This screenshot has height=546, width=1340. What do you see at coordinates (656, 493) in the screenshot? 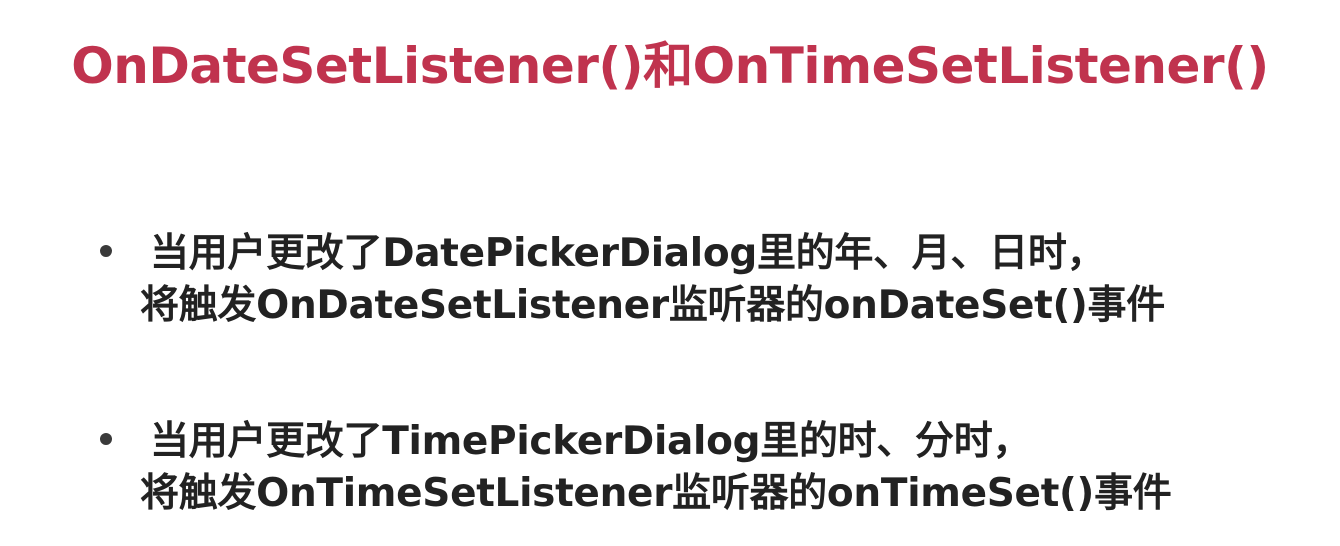
I see `bullet-time-line2: 将触发OnTimeSetListener监听器的onTimeSet()事件` at bounding box center [656, 493].